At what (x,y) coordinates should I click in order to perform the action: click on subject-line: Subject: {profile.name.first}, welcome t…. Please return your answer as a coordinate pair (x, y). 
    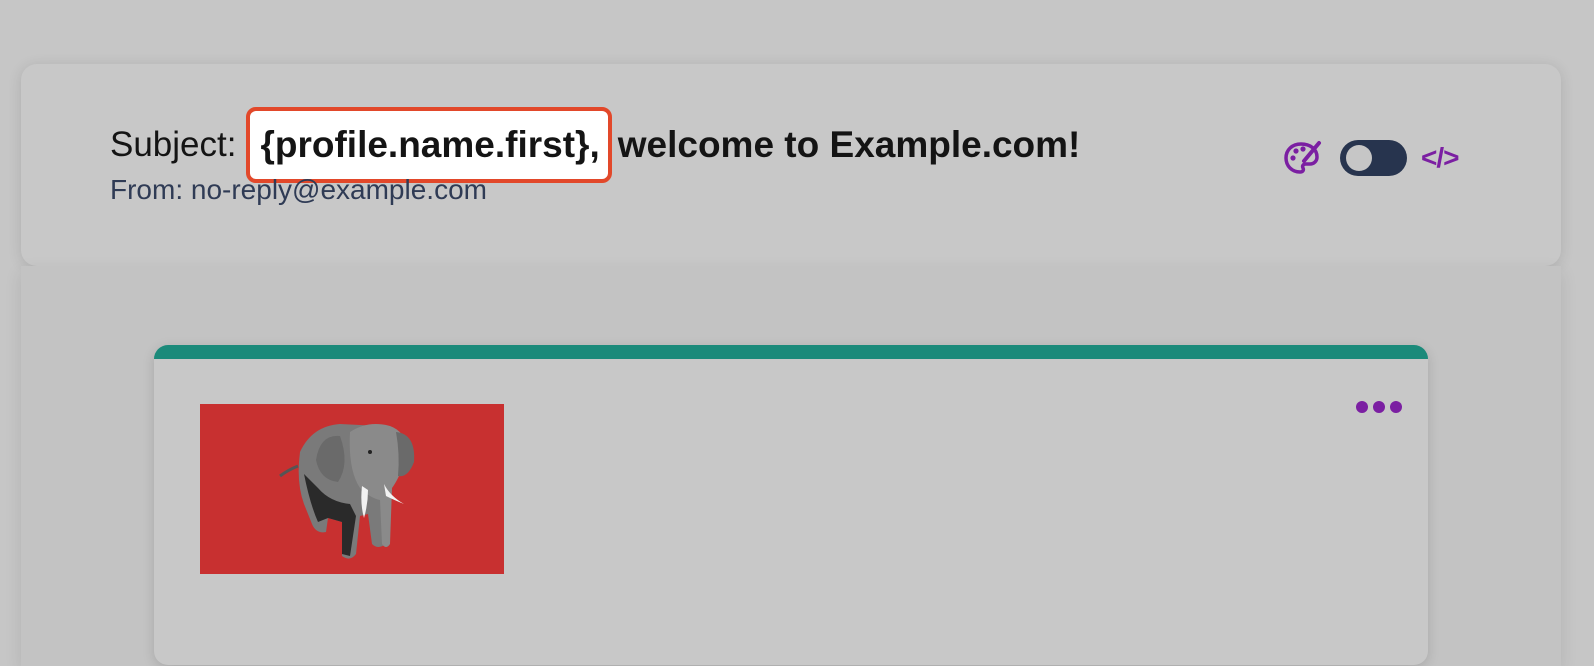
    Looking at the image, I should click on (595, 145).